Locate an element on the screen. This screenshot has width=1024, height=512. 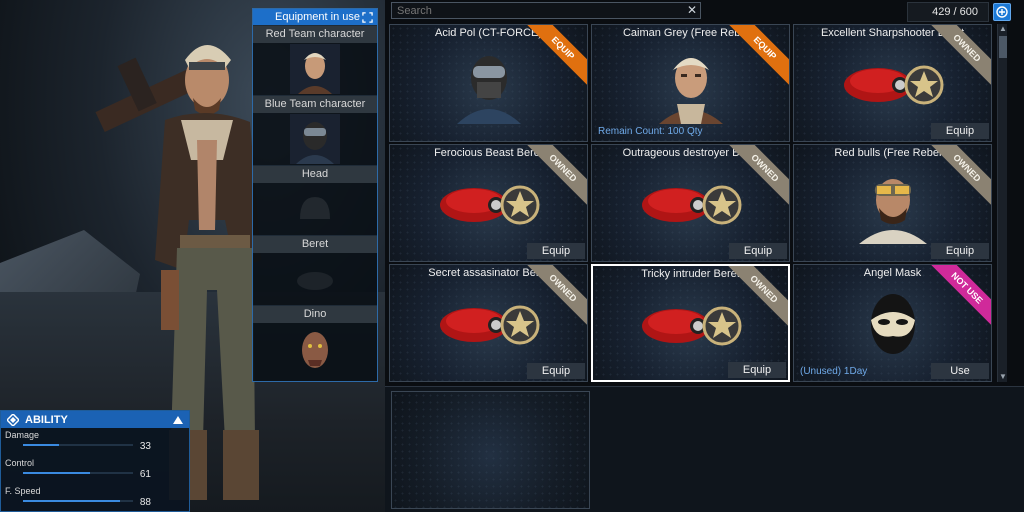
search-input is located at coordinates (546, 10).